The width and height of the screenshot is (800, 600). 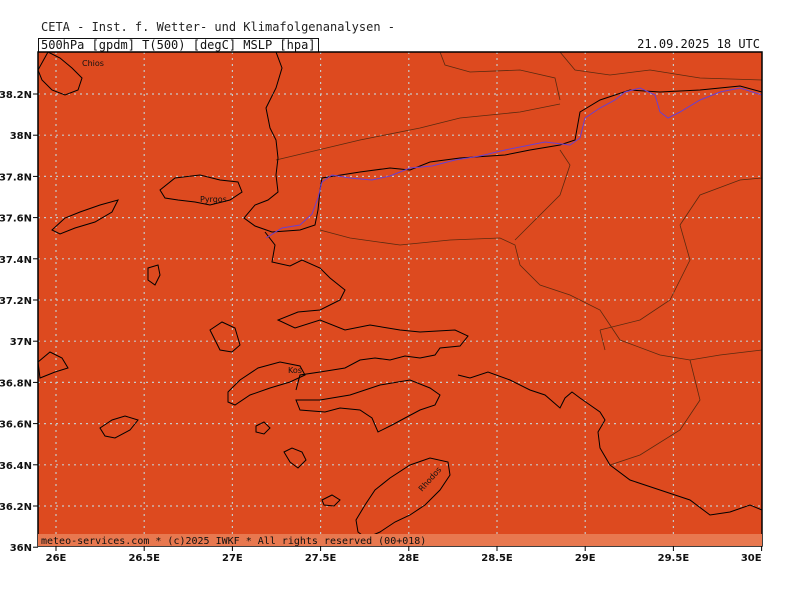 What do you see at coordinates (295, 370) in the screenshot?
I see `place-label-kos: Kos` at bounding box center [295, 370].